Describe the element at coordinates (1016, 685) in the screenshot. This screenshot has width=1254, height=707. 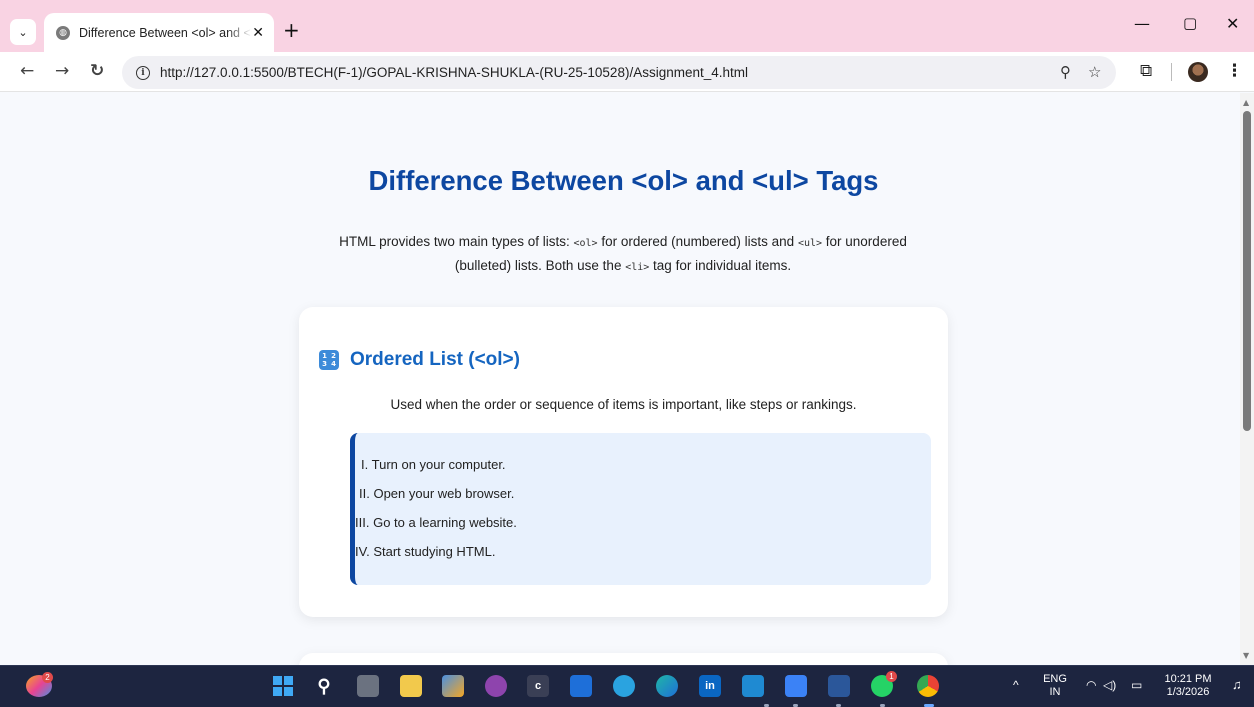
I see `tray-chevron-icon: ^` at that location.